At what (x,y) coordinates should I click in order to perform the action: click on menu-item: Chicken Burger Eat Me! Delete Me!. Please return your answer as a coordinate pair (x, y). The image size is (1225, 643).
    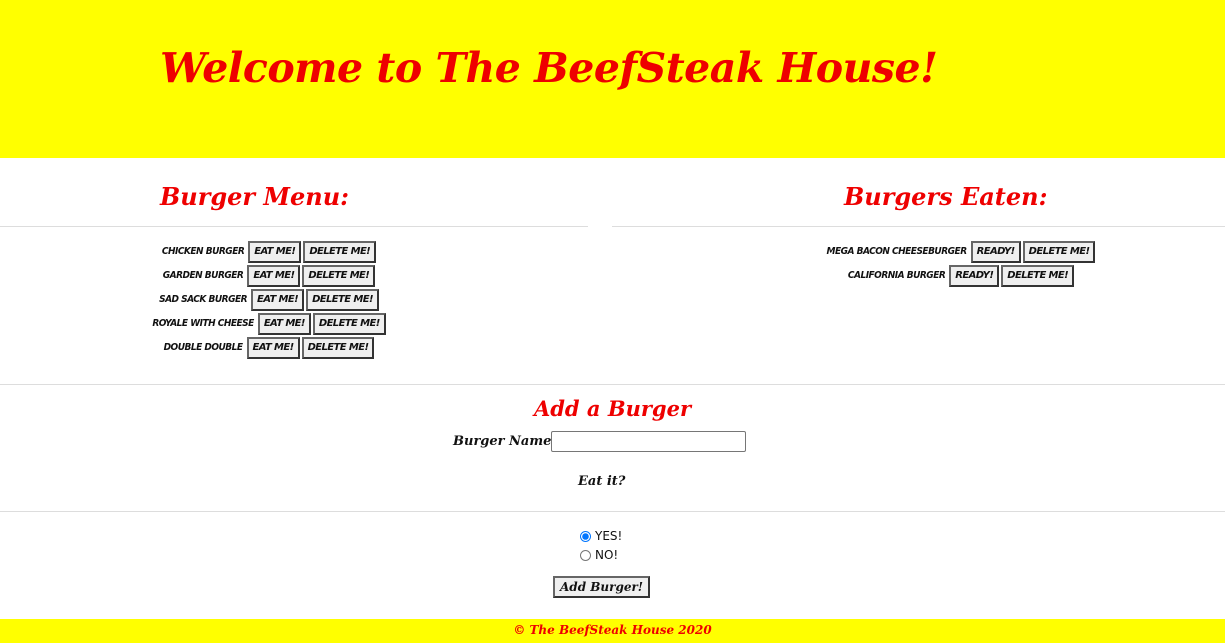
    Looking at the image, I should click on (269, 251).